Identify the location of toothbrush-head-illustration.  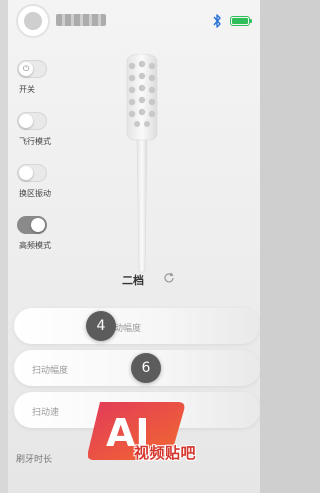
(142, 163).